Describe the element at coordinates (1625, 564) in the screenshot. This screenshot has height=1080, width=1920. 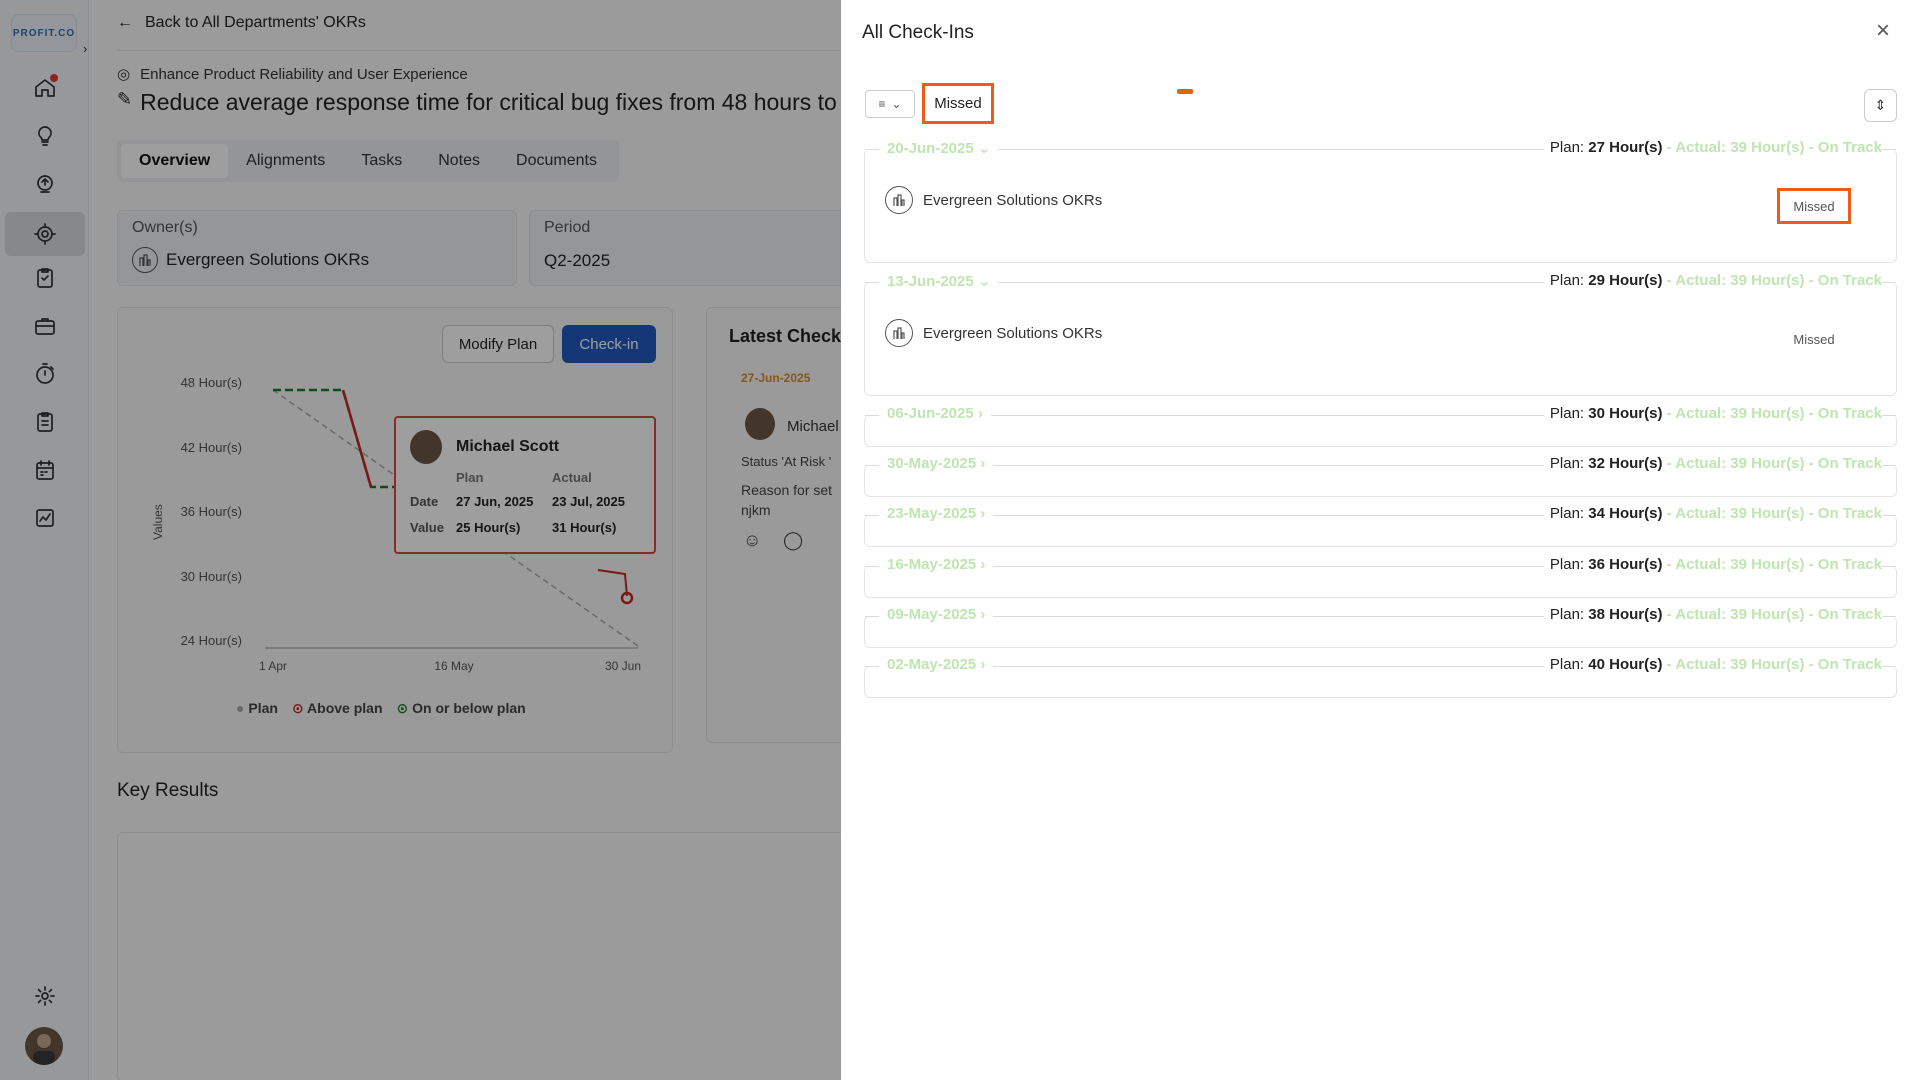
I see `plan-value: 36 Hour(s)` at that location.